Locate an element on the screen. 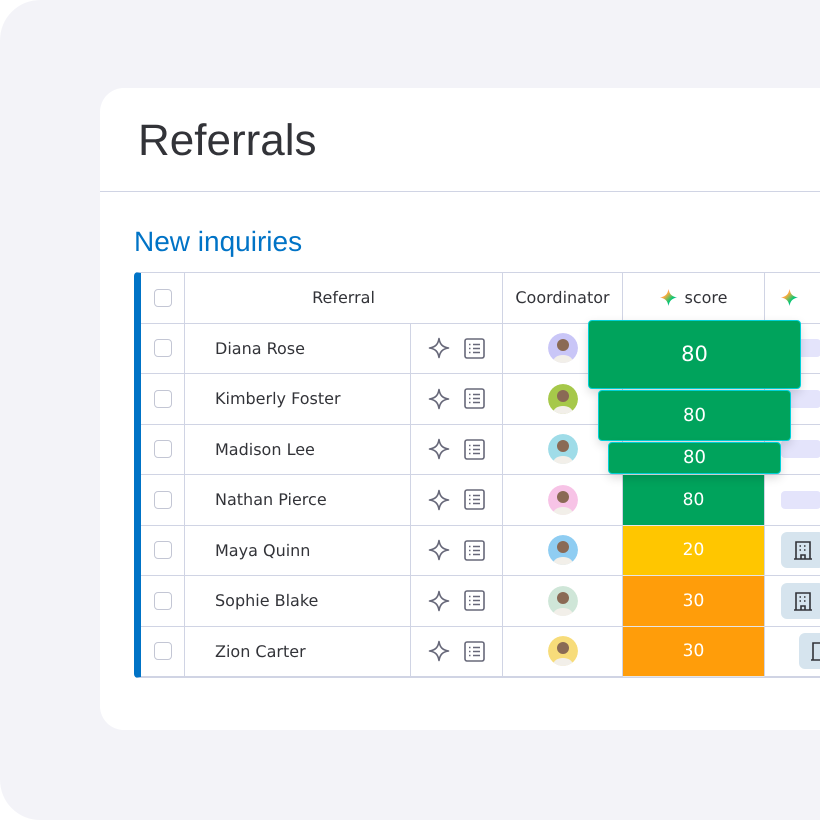 The height and width of the screenshot is (820, 820). column-header: Referral is located at coordinates (343, 298).